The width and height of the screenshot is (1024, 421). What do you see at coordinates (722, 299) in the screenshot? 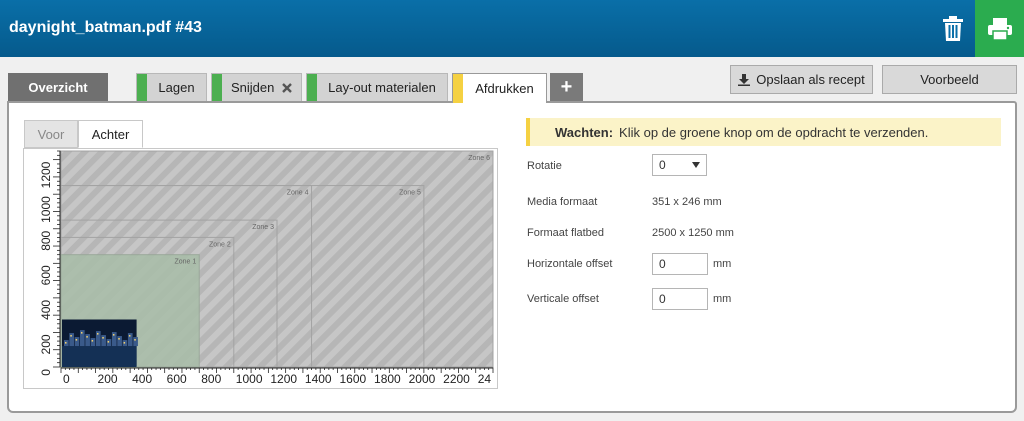
I see `vertical-offset-unit: mm` at bounding box center [722, 299].